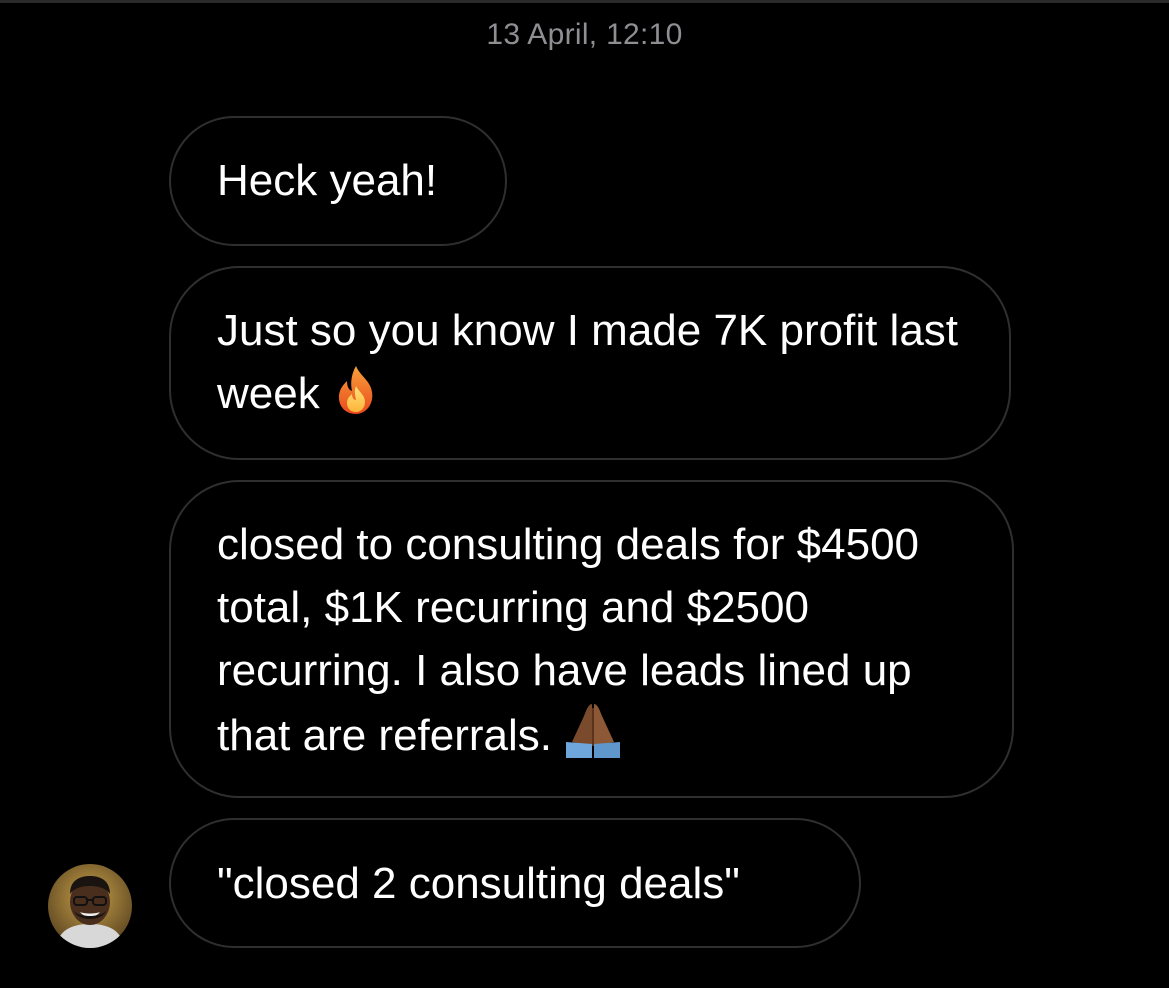 This screenshot has height=988, width=1169. What do you see at coordinates (327, 180) in the screenshot?
I see `message-text: Heck yeah!` at bounding box center [327, 180].